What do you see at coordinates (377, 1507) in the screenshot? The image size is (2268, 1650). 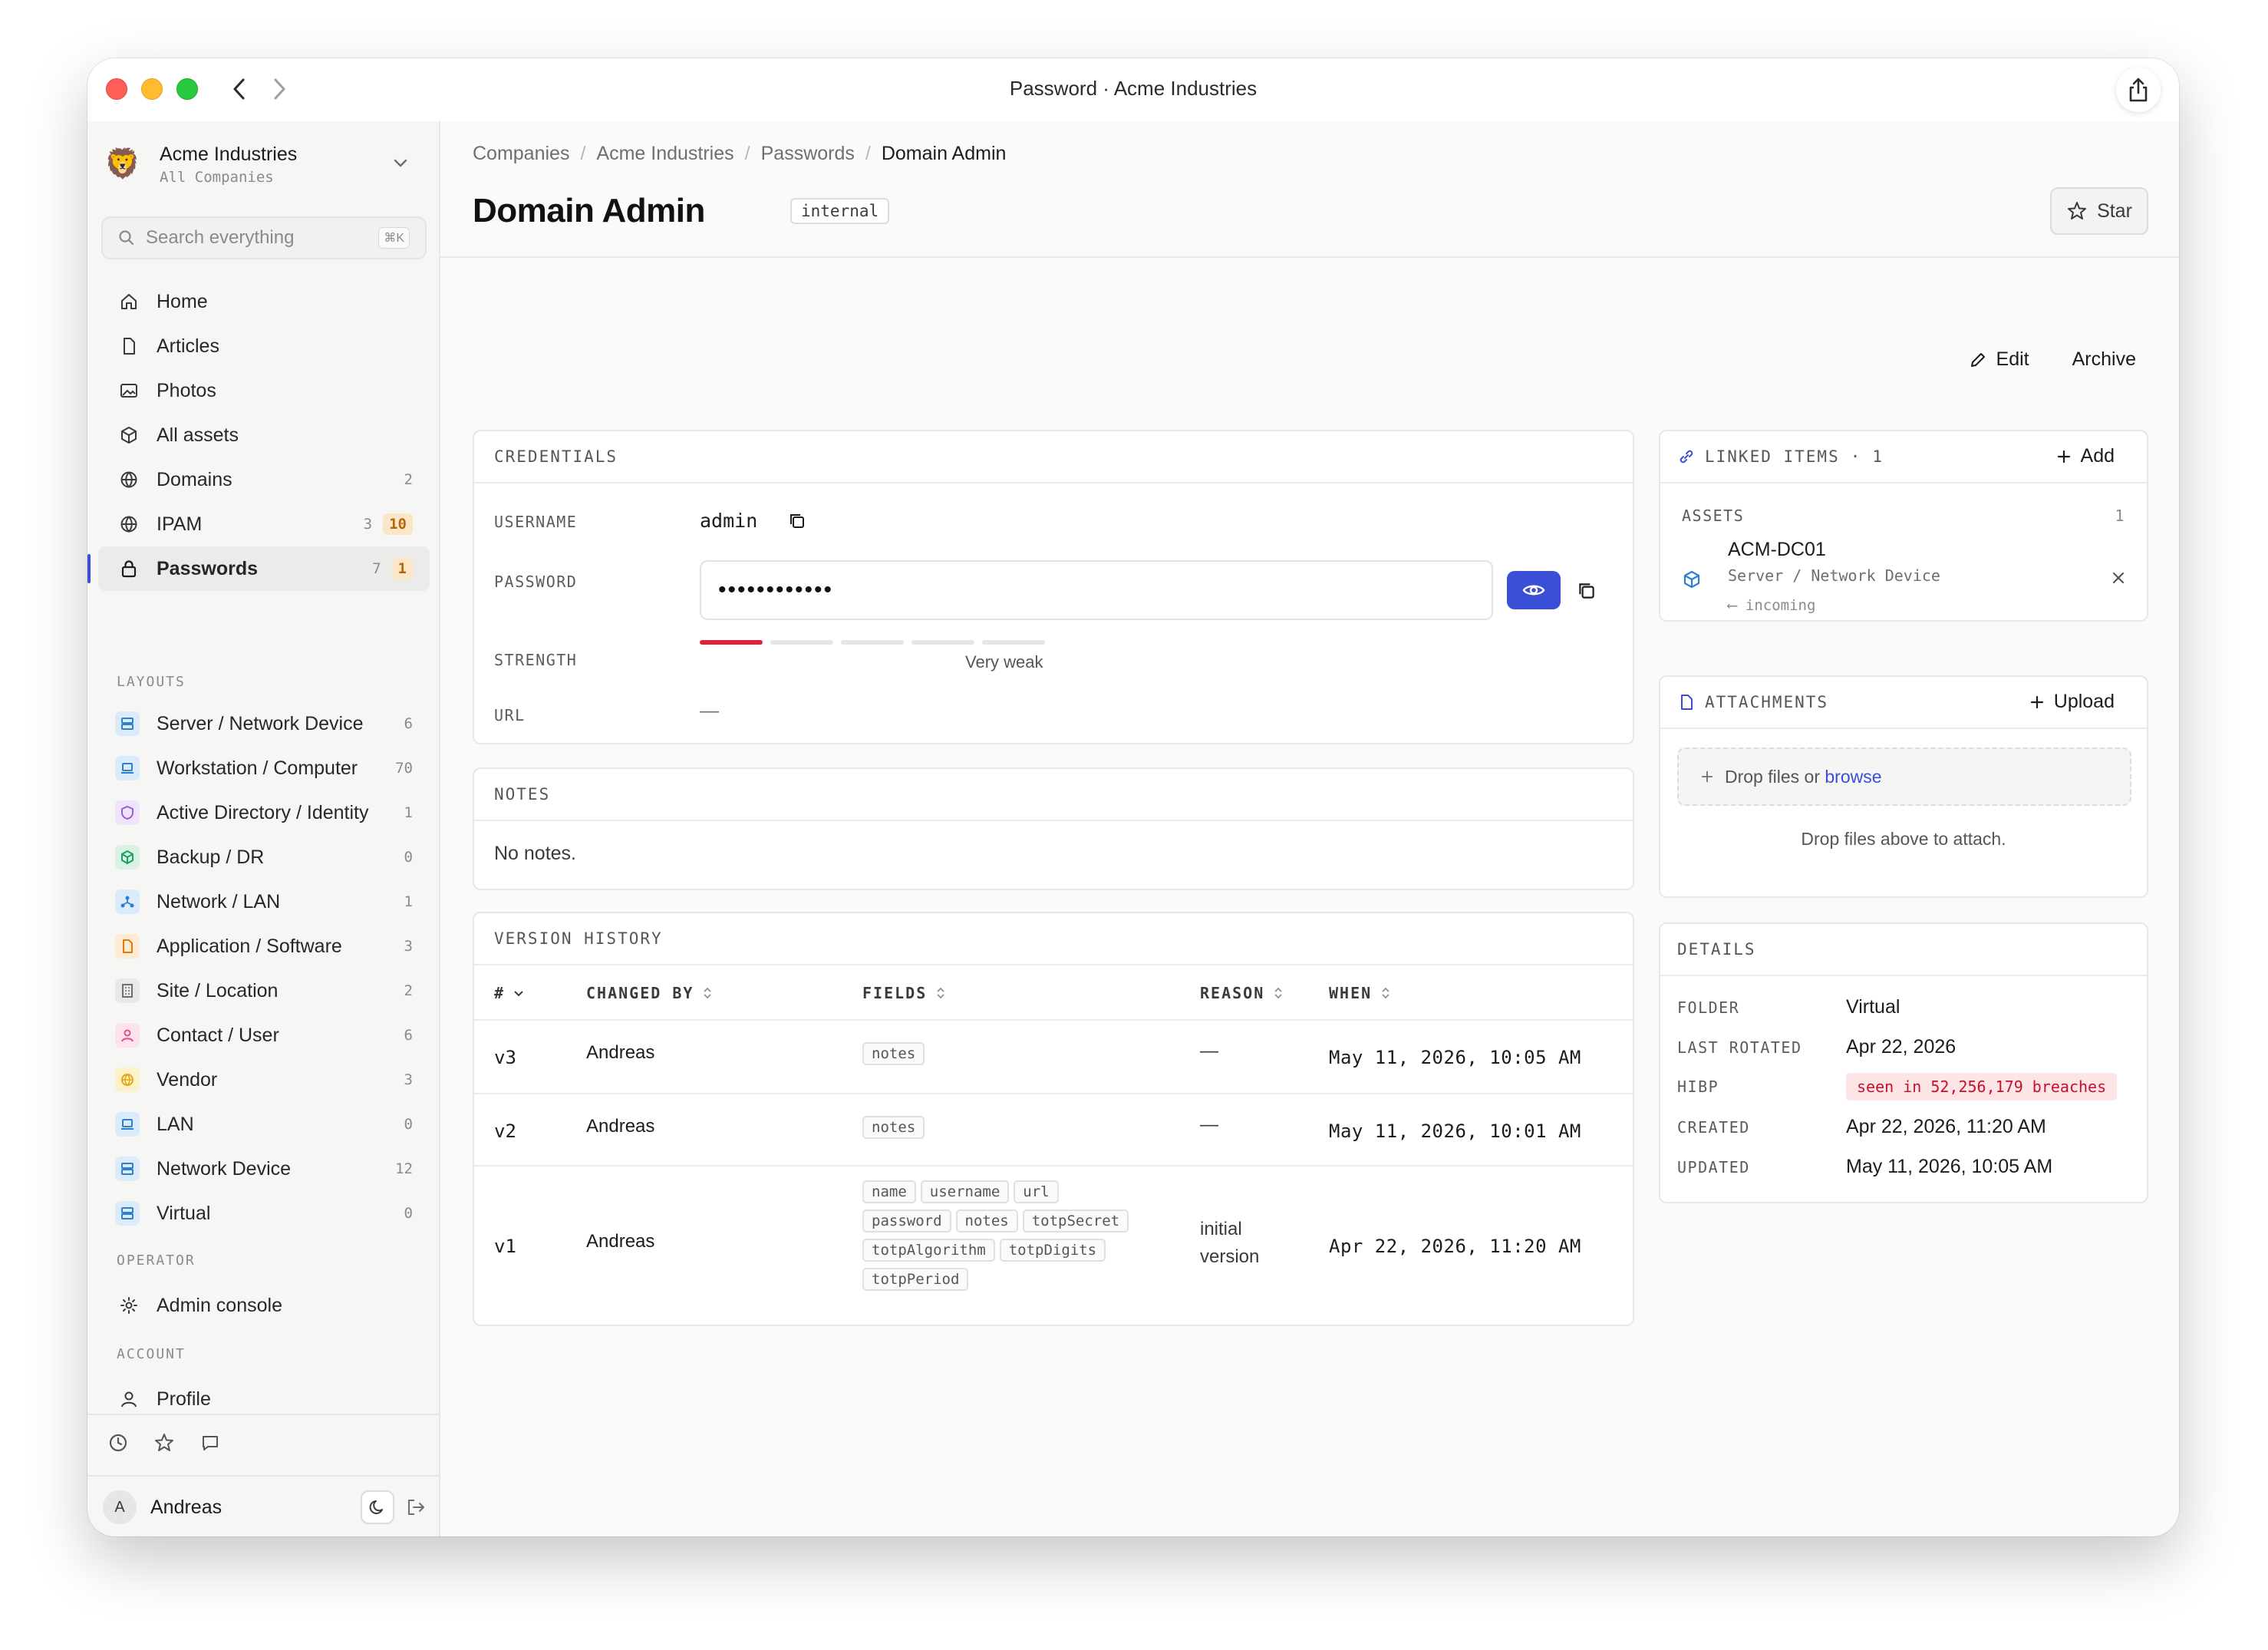 I see `theme-toggle-button` at bounding box center [377, 1507].